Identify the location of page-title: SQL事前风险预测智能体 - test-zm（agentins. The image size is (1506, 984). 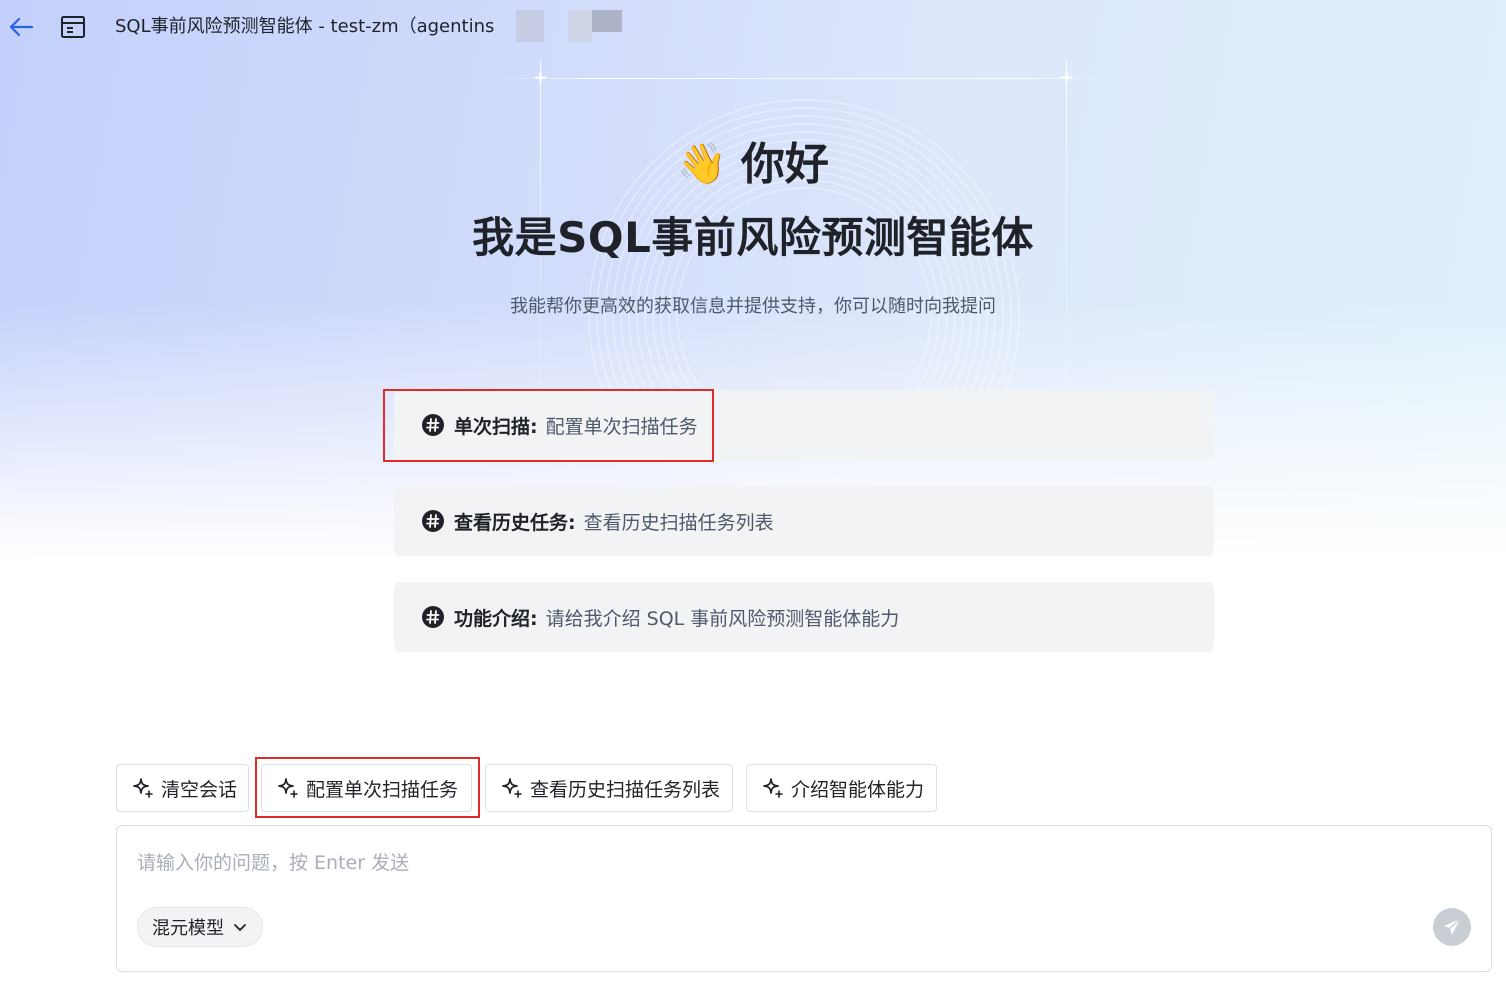
(305, 26).